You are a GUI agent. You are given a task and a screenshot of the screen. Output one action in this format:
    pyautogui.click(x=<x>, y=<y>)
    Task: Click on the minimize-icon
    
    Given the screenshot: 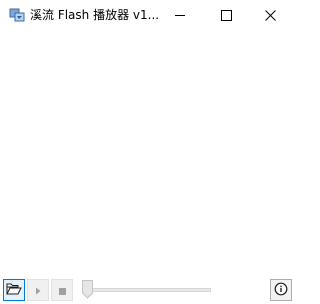 What is the action you would take?
    pyautogui.click(x=180, y=15)
    